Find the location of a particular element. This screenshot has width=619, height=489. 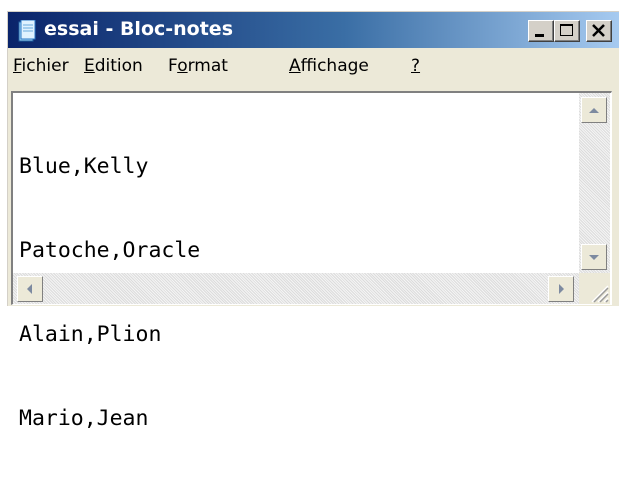

menu-bar: Fichier Edition Format Affichage ? is located at coordinates (313, 66).